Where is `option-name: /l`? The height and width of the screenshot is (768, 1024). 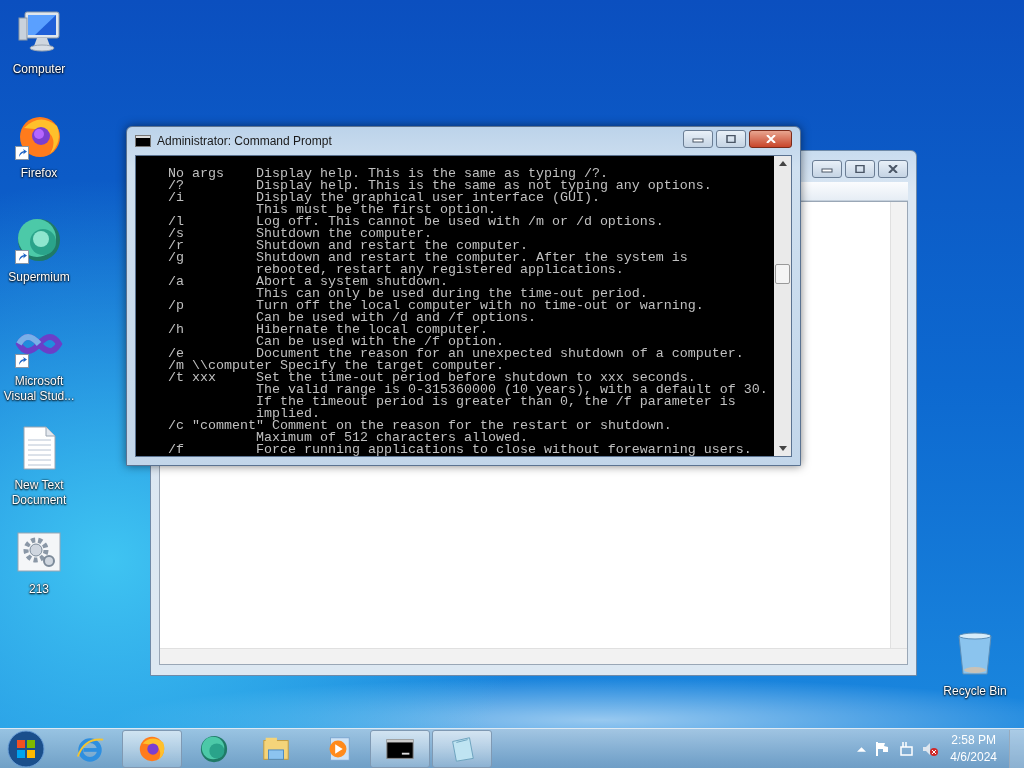
option-name: /l is located at coordinates (176, 222).